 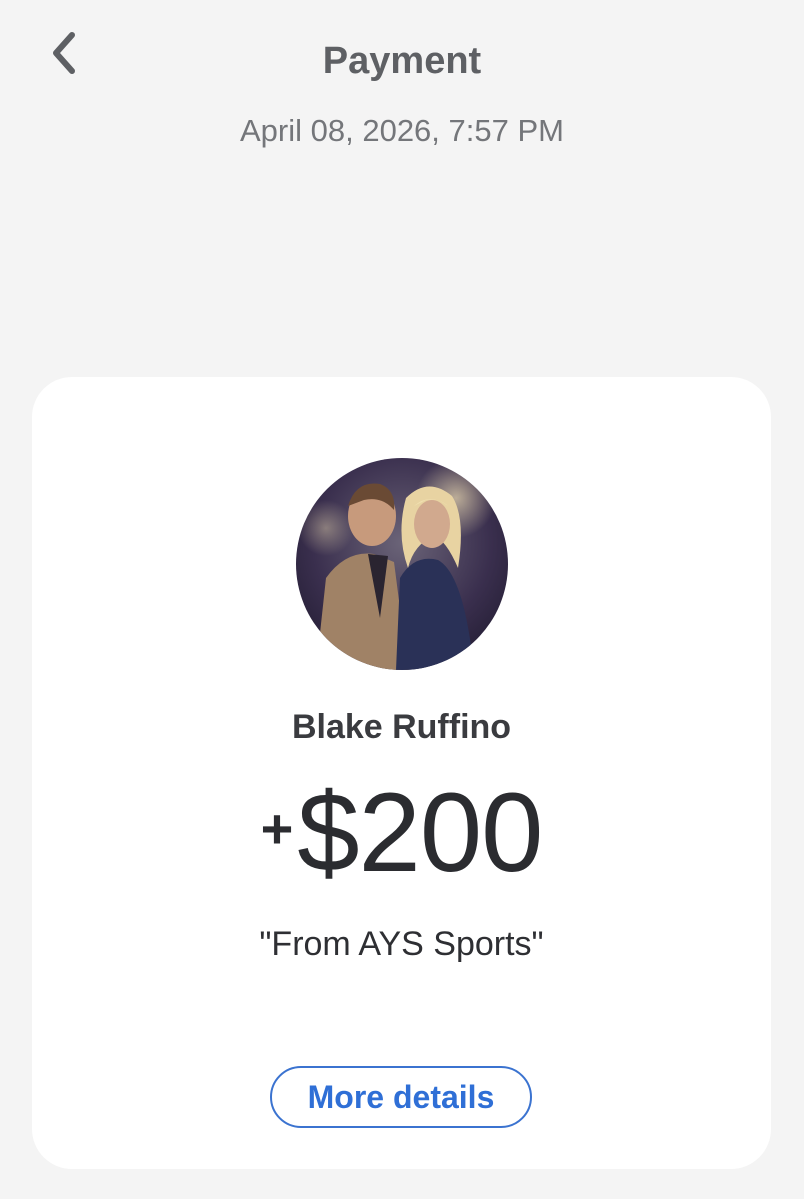 I want to click on amount-value: $200, so click(x=420, y=832).